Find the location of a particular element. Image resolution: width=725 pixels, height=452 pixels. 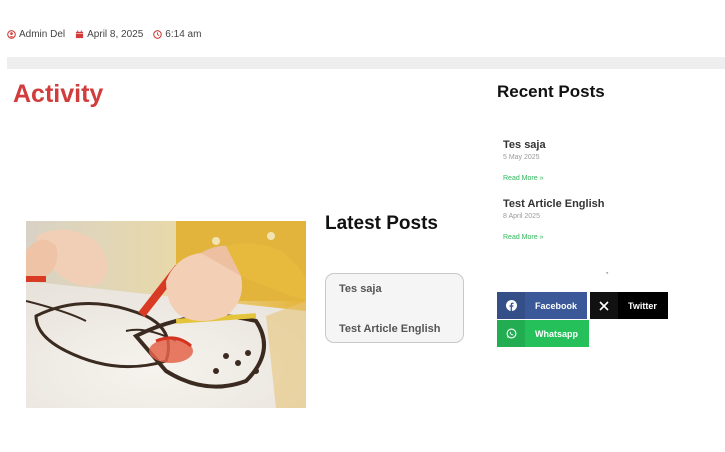

recent-posts-title: Recent Posts is located at coordinates (551, 91).